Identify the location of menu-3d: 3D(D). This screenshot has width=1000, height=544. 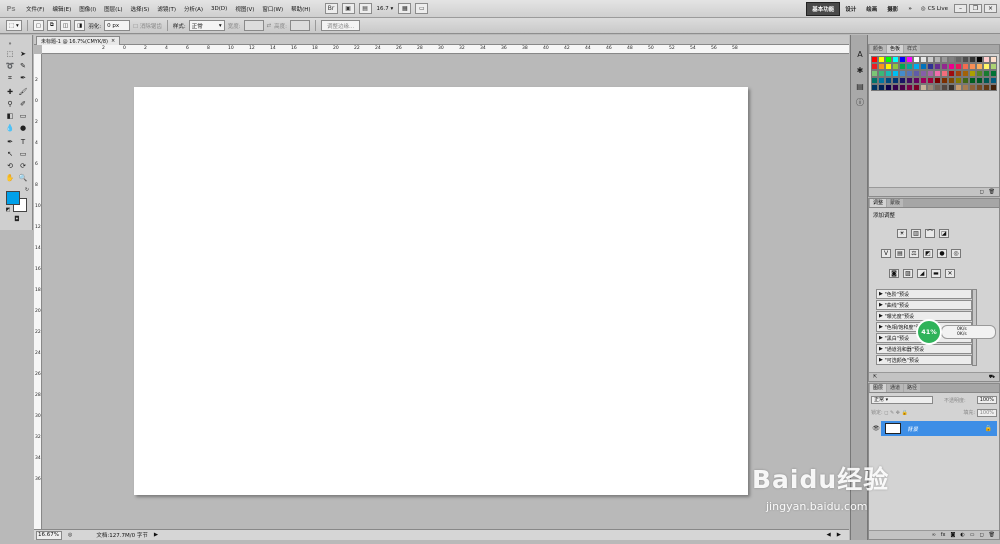
(219, 9).